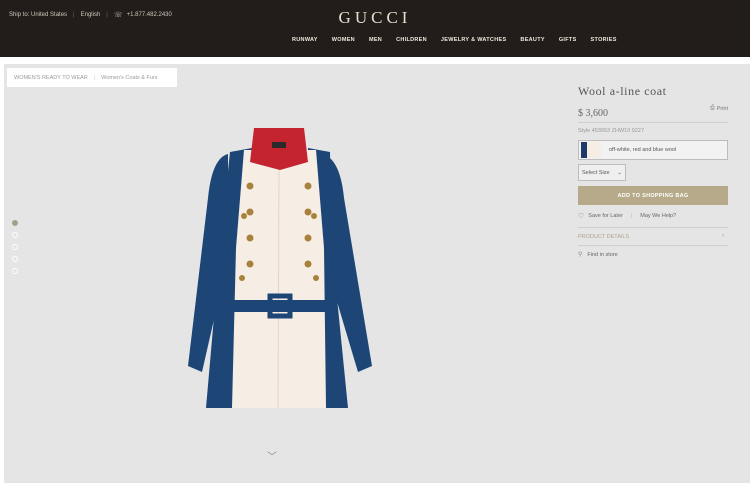  What do you see at coordinates (375, 40) in the screenshot?
I see `nav-item-men: MEN` at bounding box center [375, 40].